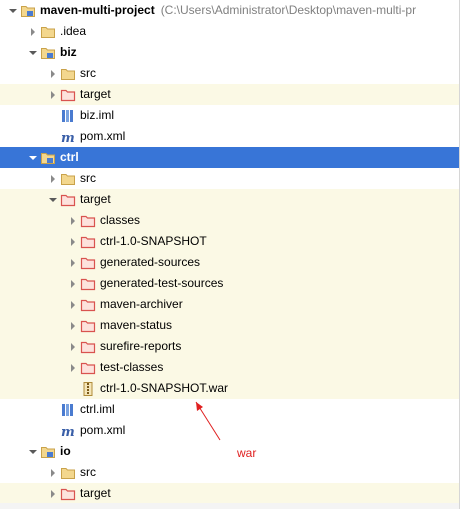  Describe the element at coordinates (229, 325) in the screenshot. I see `tree-node-target-child: maven-status` at that location.